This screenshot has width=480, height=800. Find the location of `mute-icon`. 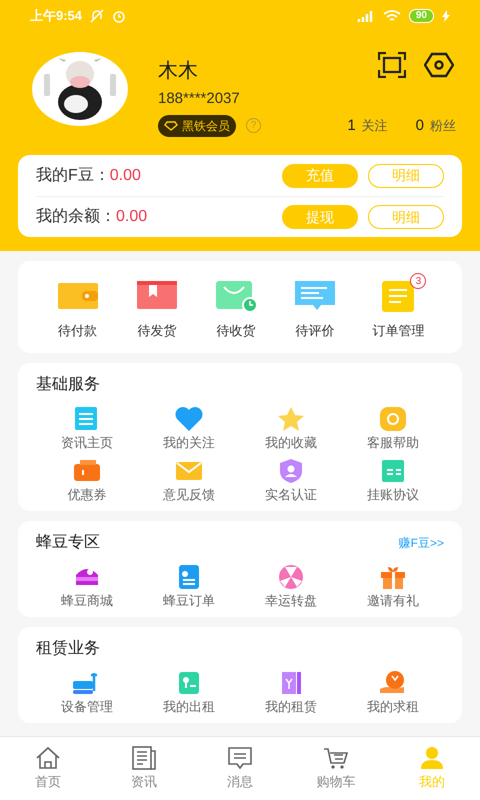

mute-icon is located at coordinates (97, 16).